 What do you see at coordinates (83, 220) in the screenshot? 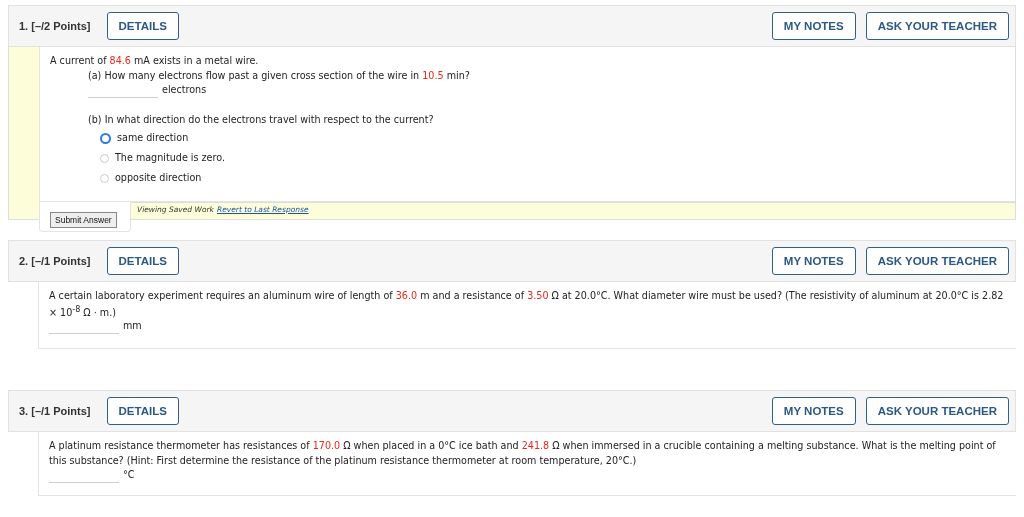
I see `submit-answer-button: Submit Answer` at bounding box center [83, 220].